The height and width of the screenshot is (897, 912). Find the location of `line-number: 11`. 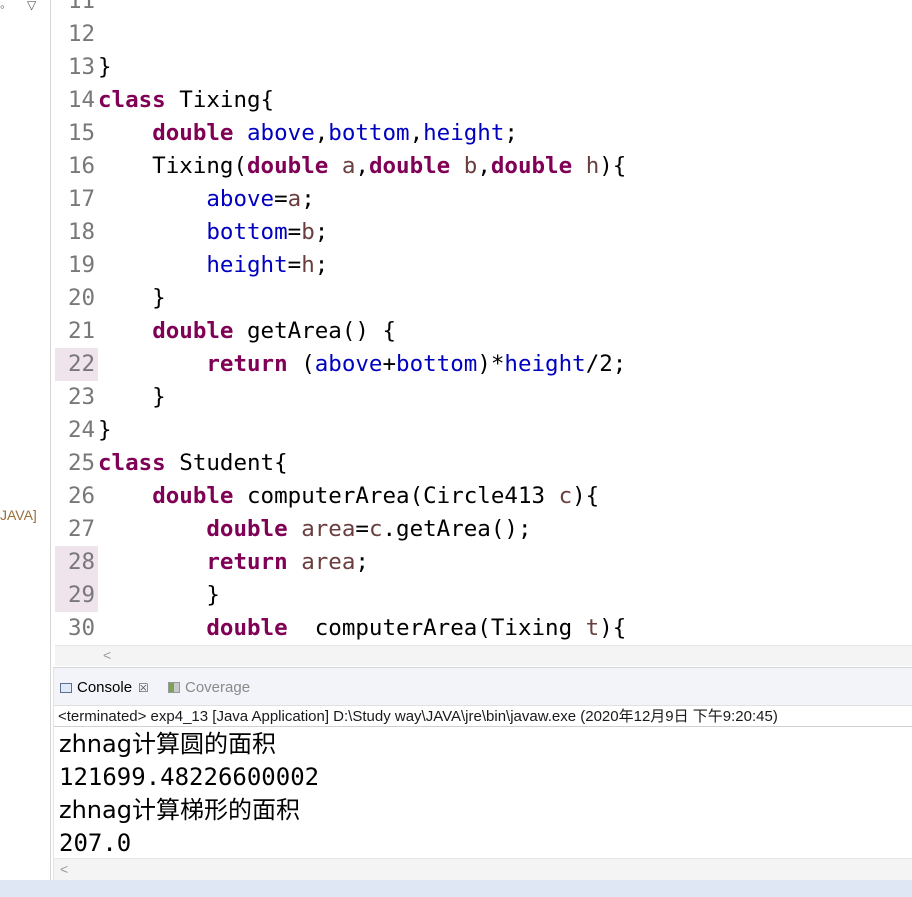

line-number: 11 is located at coordinates (82, 7).